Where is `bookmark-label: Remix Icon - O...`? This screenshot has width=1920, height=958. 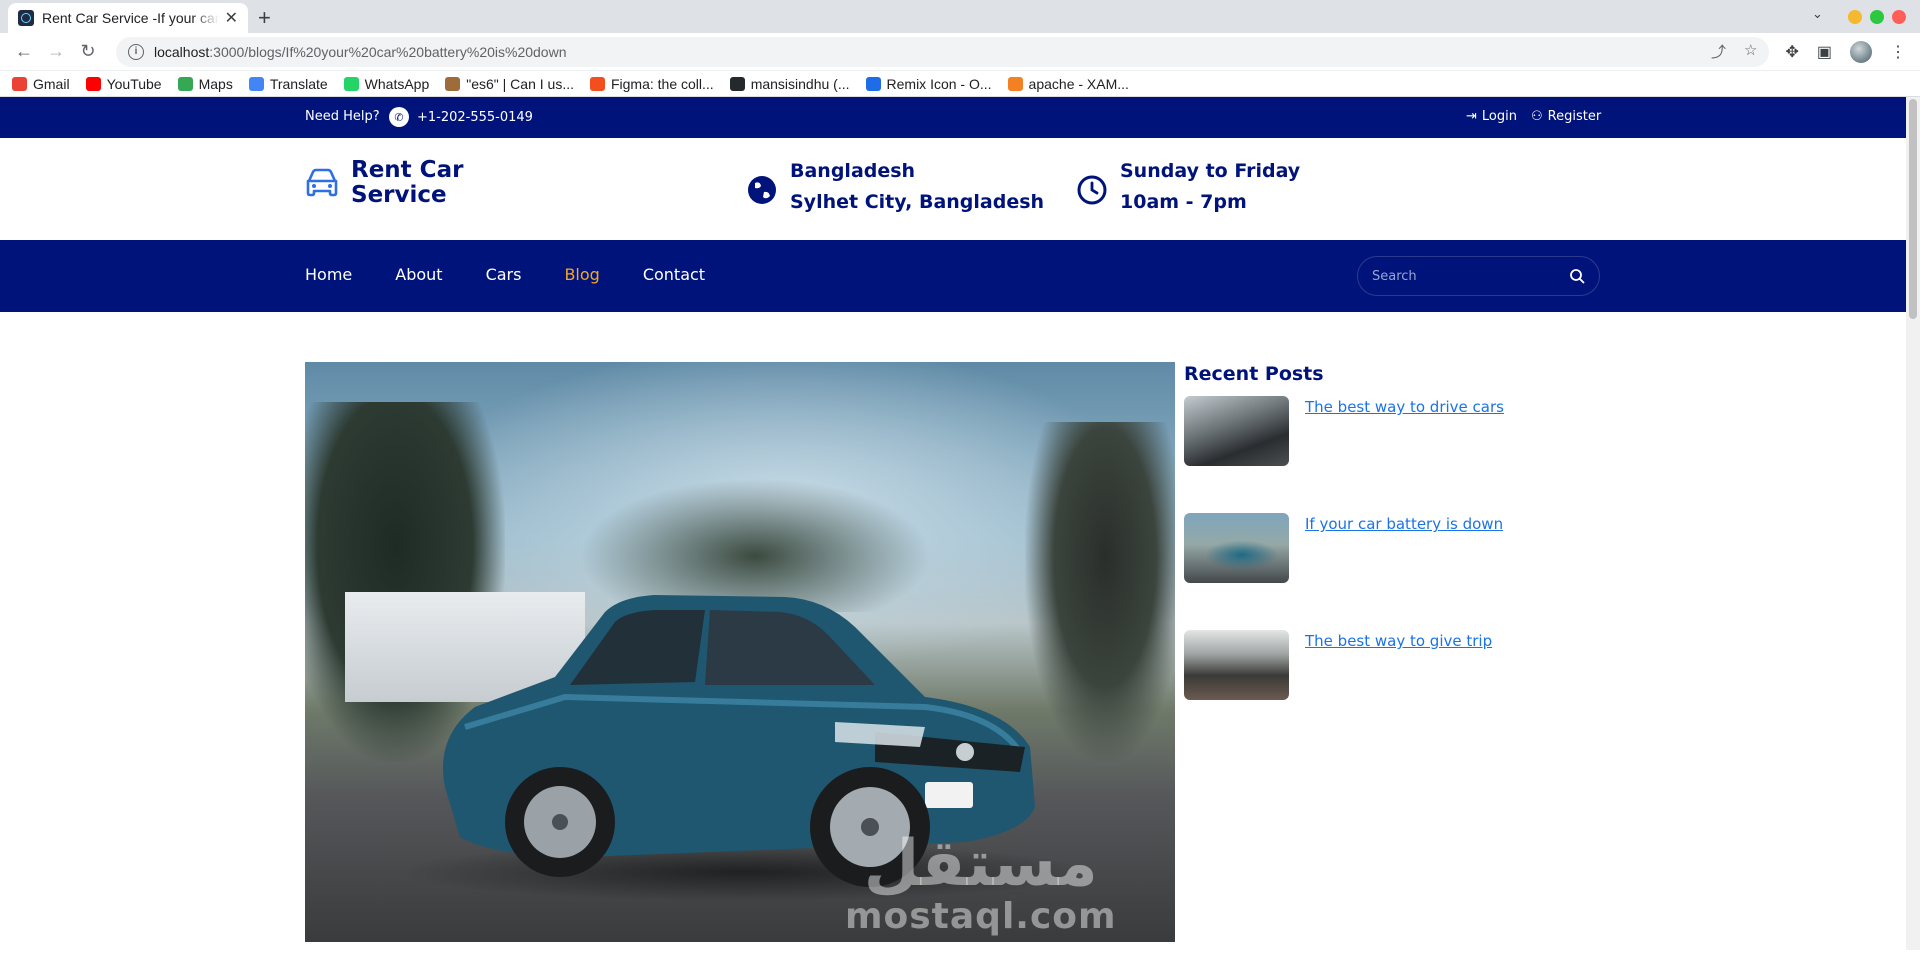
bookmark-label: Remix Icon - O... is located at coordinates (939, 83).